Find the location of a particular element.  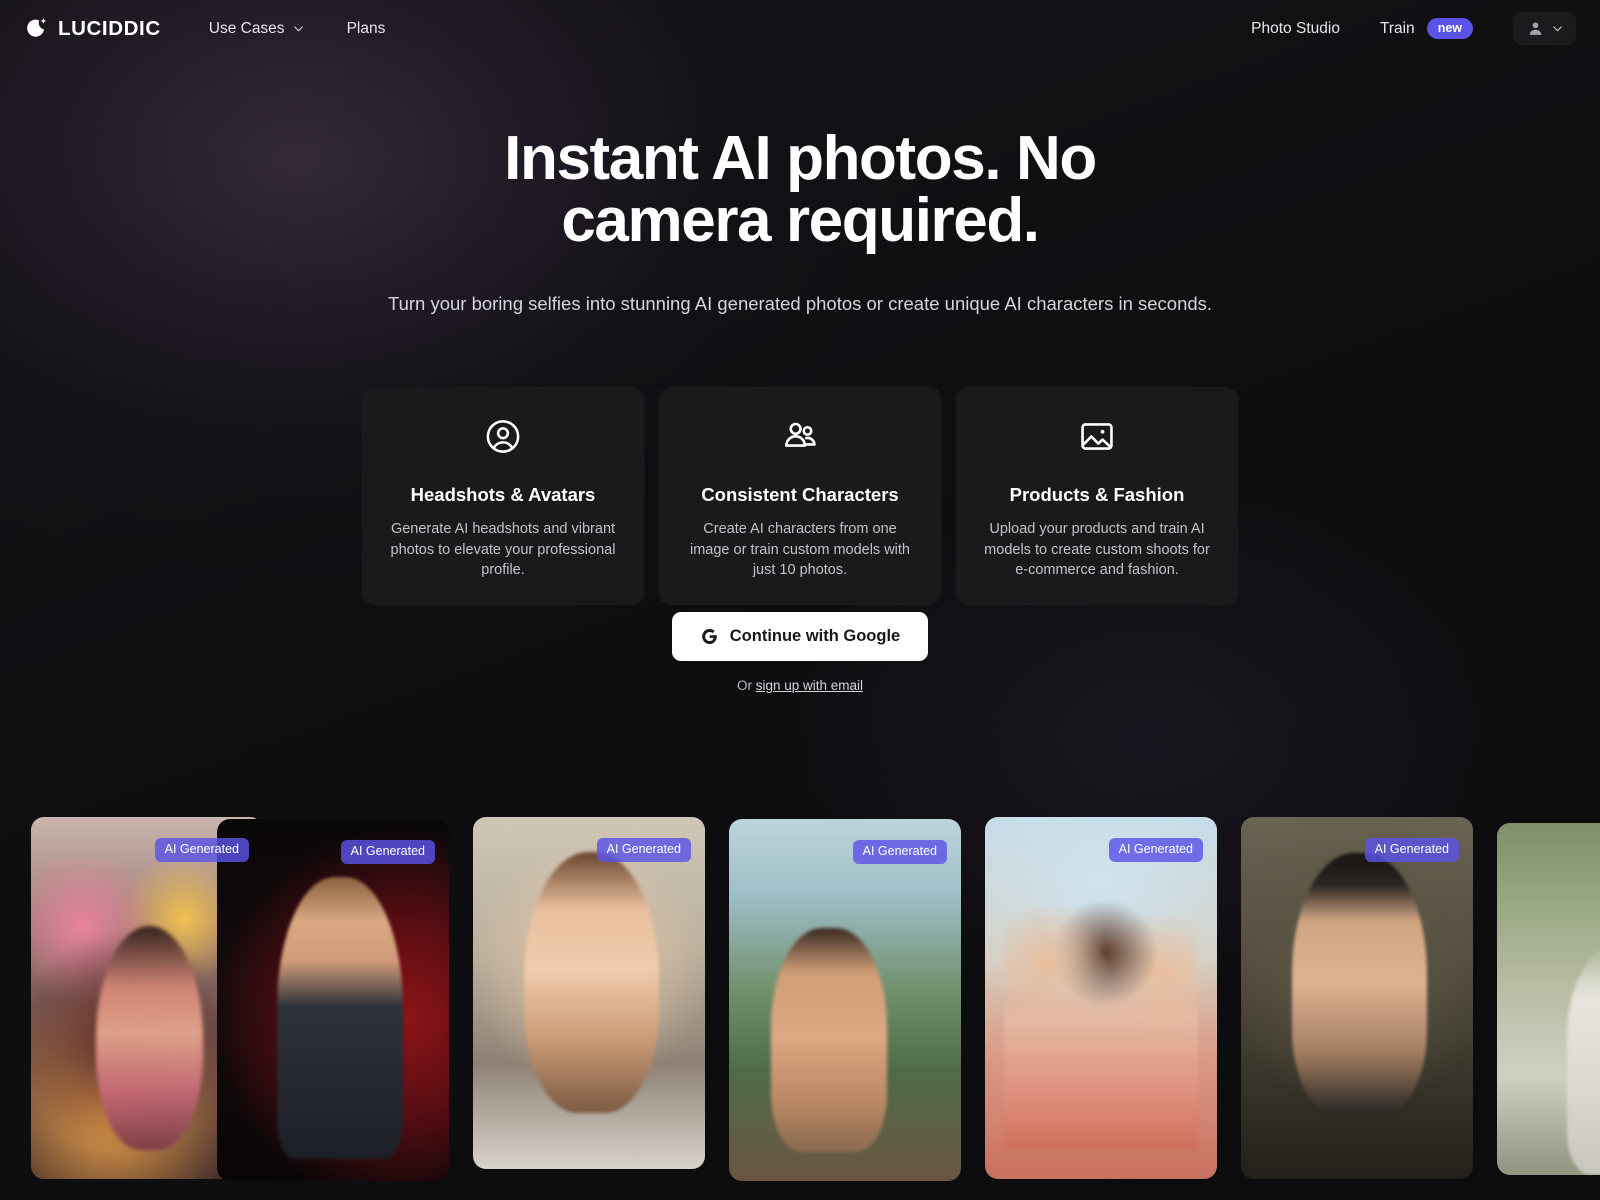

crescent-moon-sparkle-icon is located at coordinates (36, 28).